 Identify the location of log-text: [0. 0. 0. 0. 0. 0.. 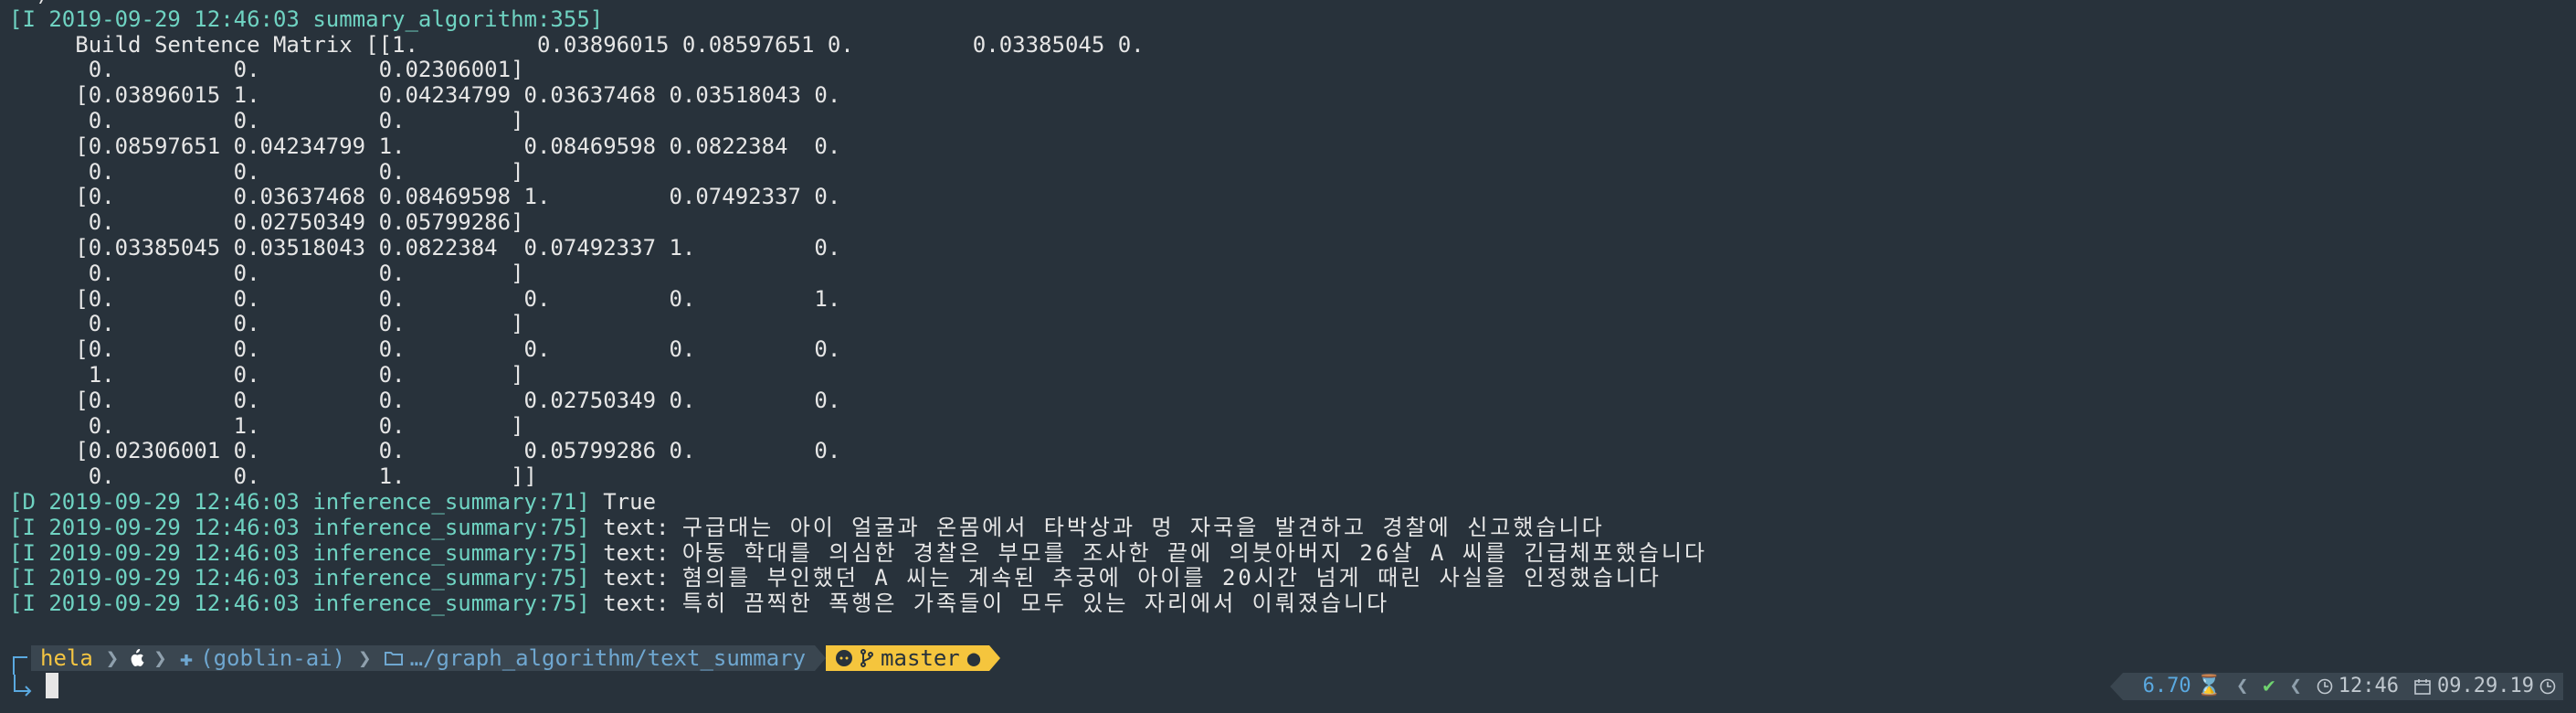
(425, 350).